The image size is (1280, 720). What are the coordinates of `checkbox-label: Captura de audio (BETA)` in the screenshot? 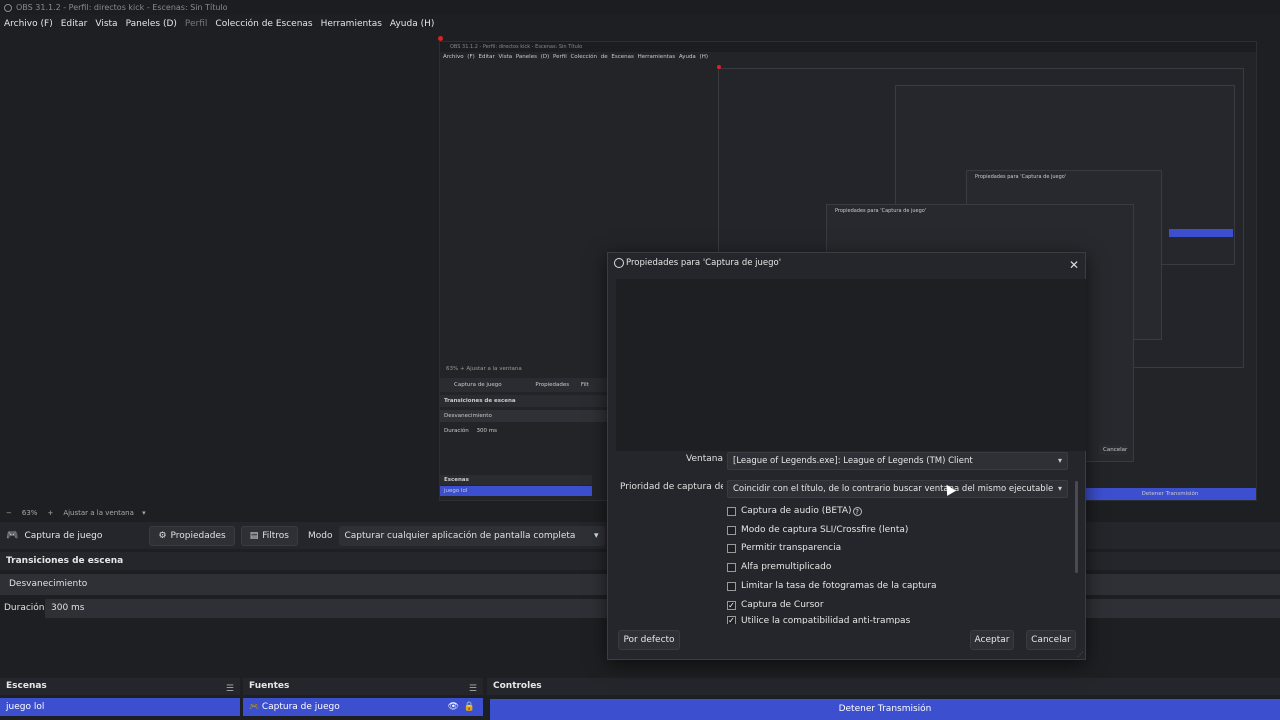 It's located at (796, 511).